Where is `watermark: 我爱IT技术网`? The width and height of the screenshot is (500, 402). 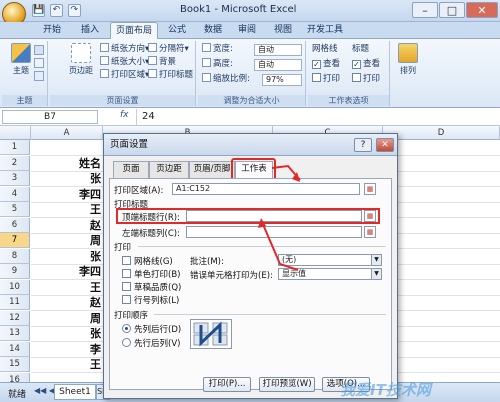 watermark: 我爱IT技术网 is located at coordinates (385, 390).